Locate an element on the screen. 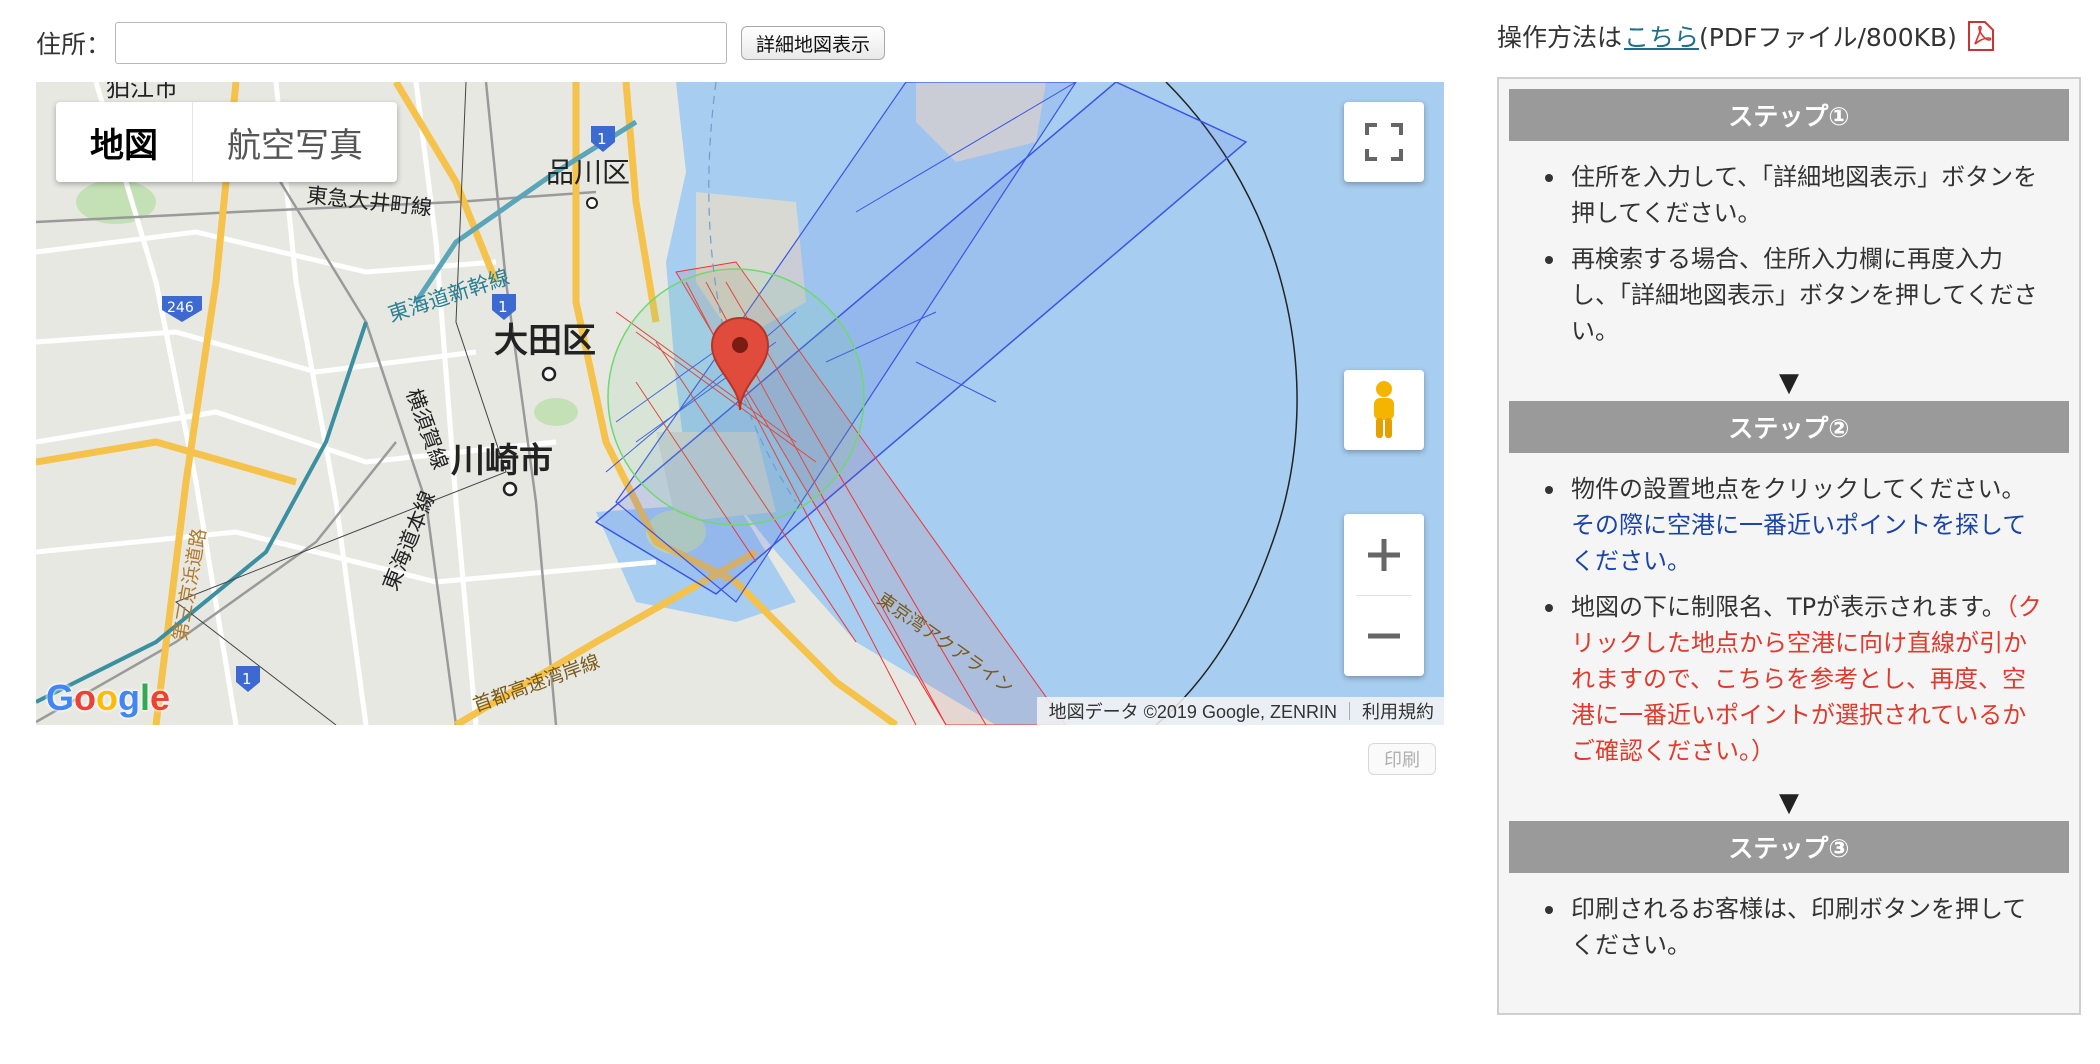  detail-map-button: 詳細地図表示 is located at coordinates (813, 43).